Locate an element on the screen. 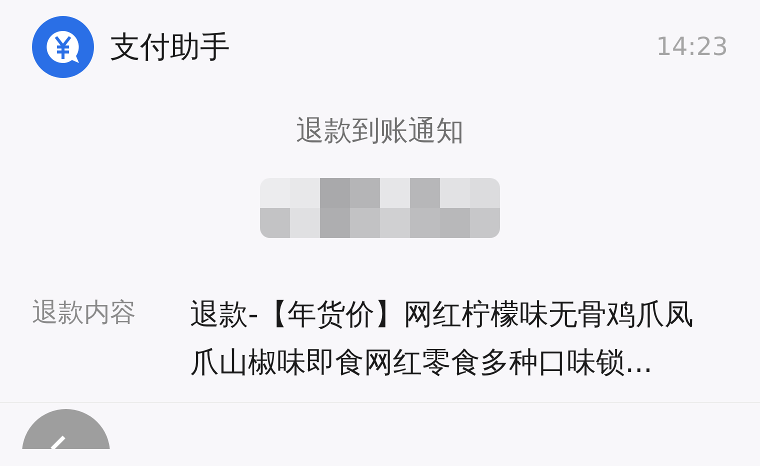 Image resolution: width=760 pixels, height=466 pixels. check-avatar-icon is located at coordinates (66, 429).